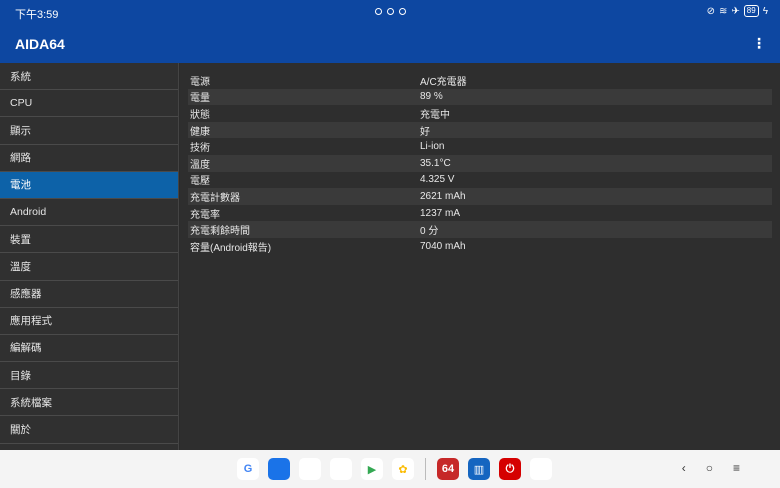 The image size is (780, 488). What do you see at coordinates (200, 182) in the screenshot?
I see `info-key: 電壓` at bounding box center [200, 182].